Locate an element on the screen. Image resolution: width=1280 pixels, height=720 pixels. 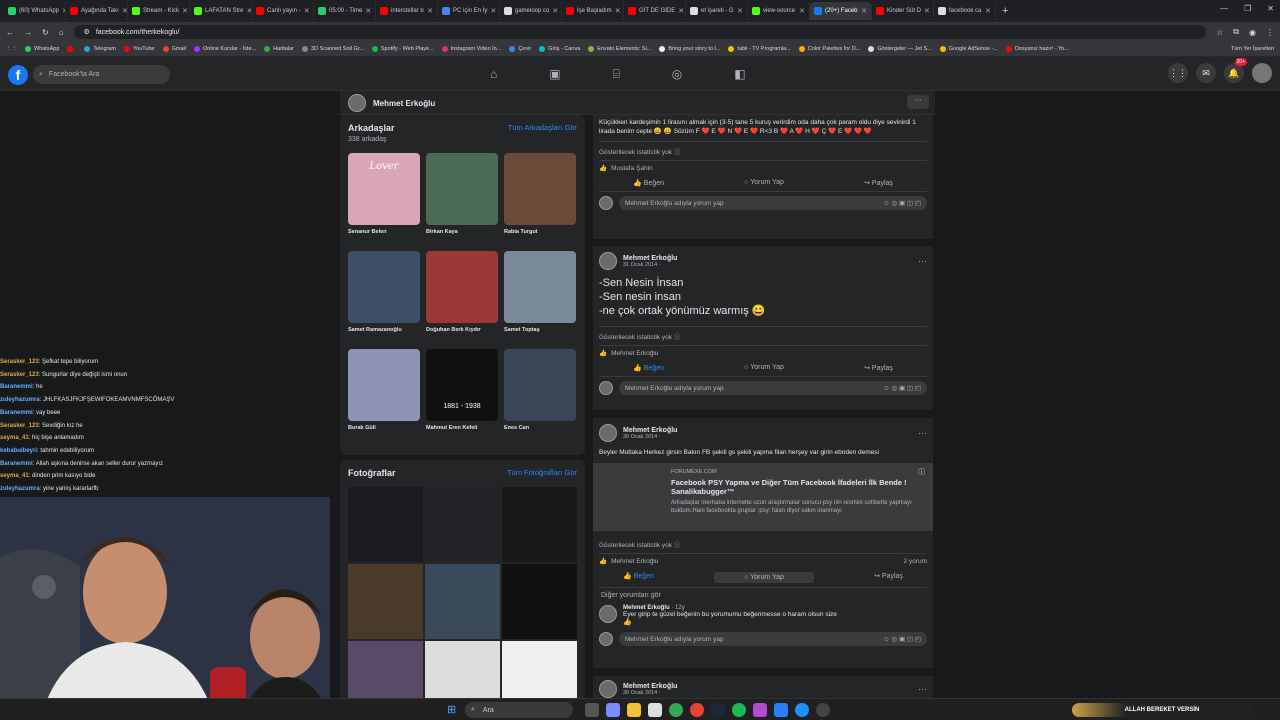
minimize-icon: — is located at coordinates (1224, 8).